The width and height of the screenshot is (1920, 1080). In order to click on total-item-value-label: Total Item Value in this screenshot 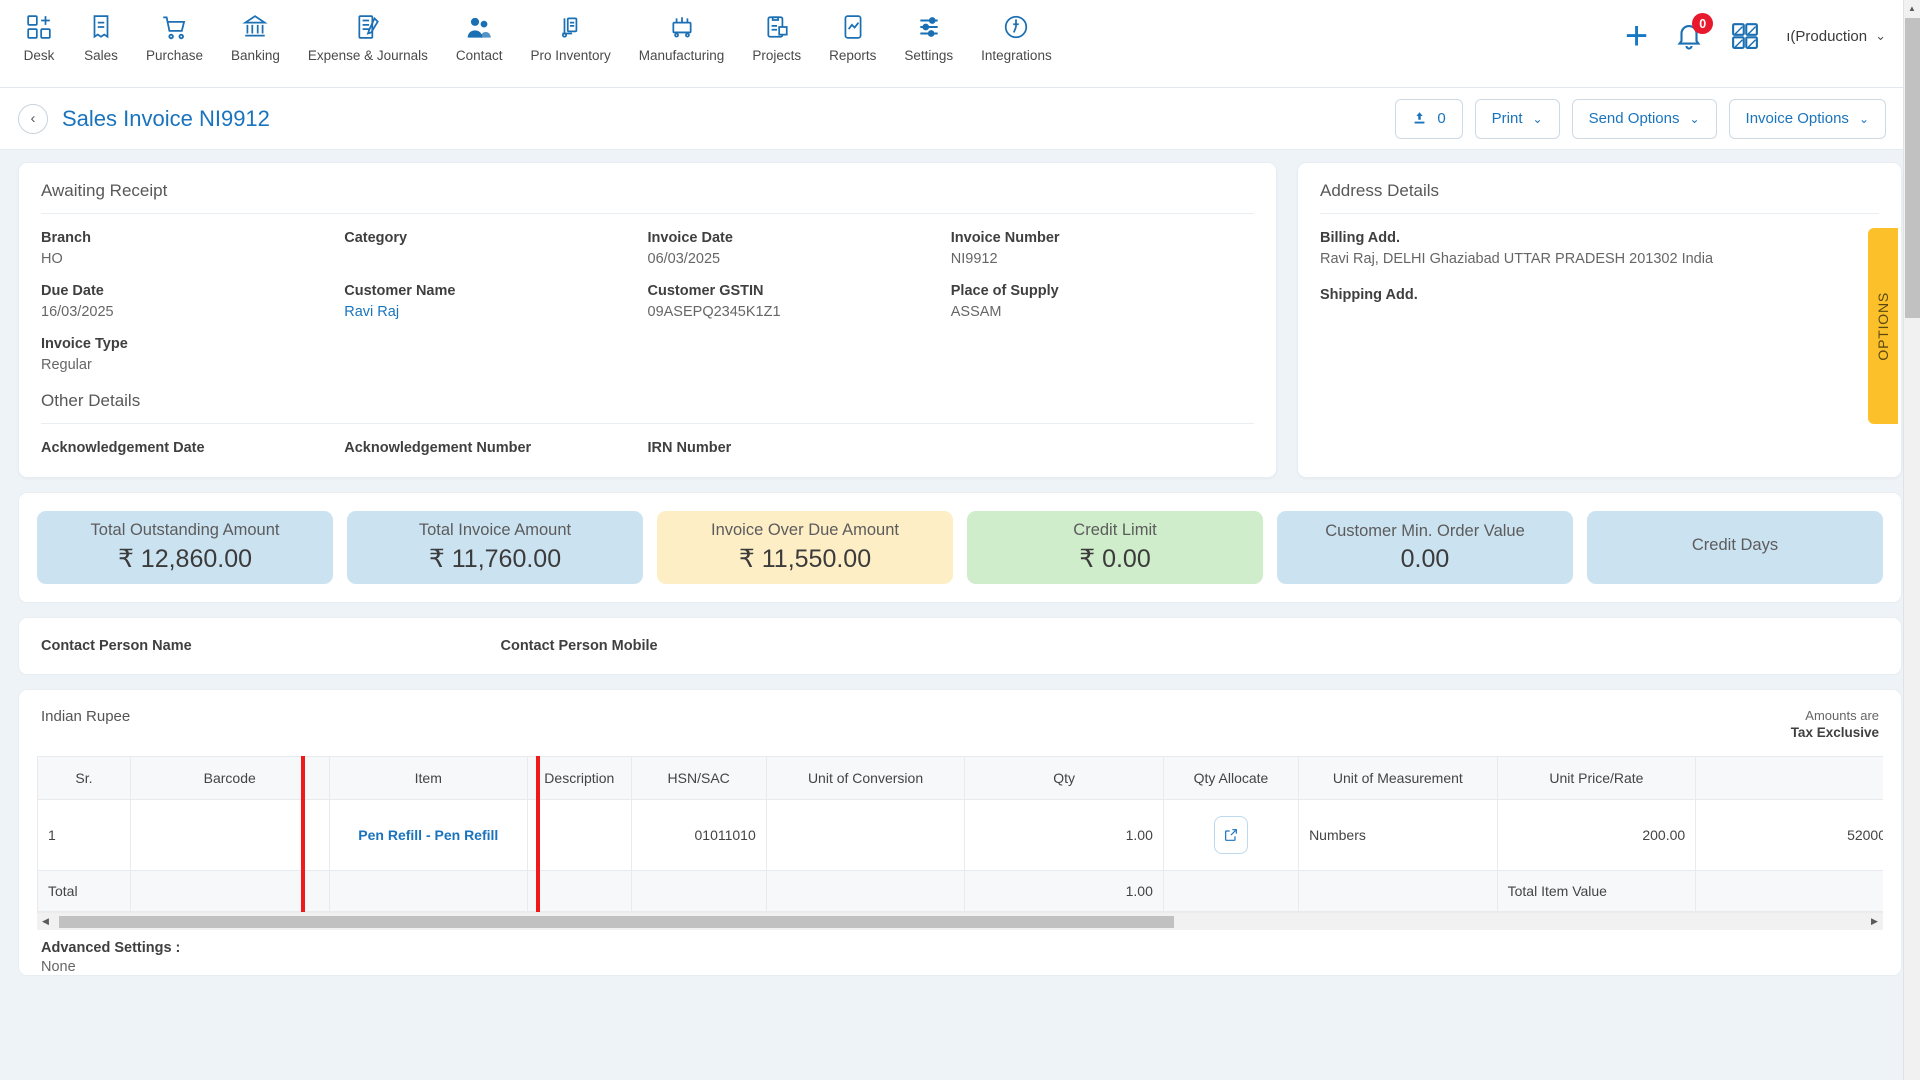, I will do `click(1596, 891)`.